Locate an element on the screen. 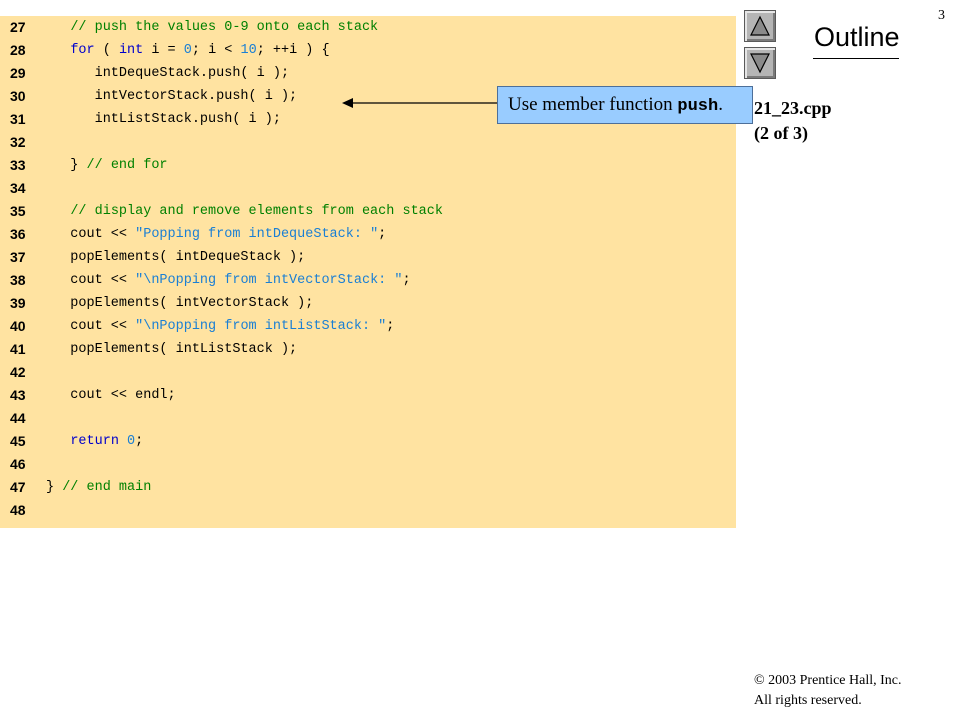 Image resolution: width=960 pixels, height=720 pixels. code-text: } // end for is located at coordinates (107, 165).